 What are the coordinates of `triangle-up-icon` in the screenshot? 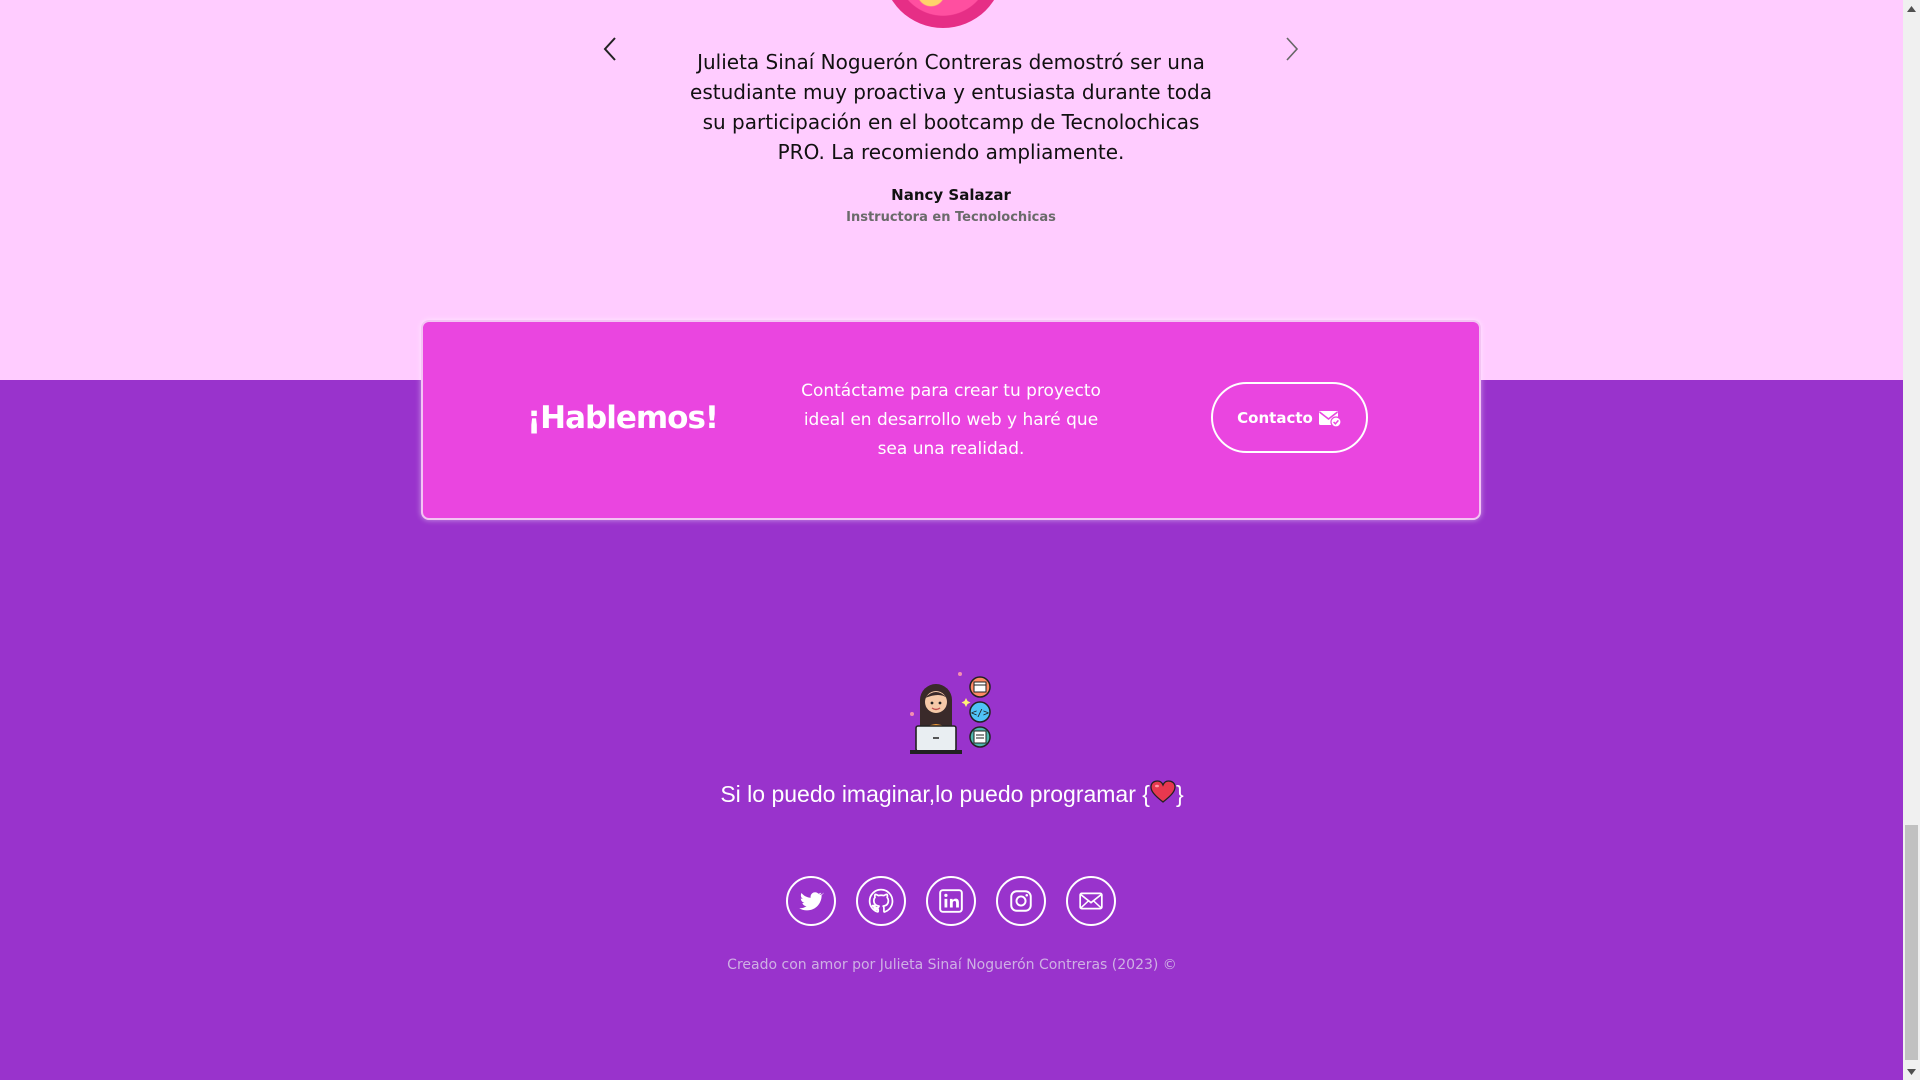 It's located at (1911, 8).